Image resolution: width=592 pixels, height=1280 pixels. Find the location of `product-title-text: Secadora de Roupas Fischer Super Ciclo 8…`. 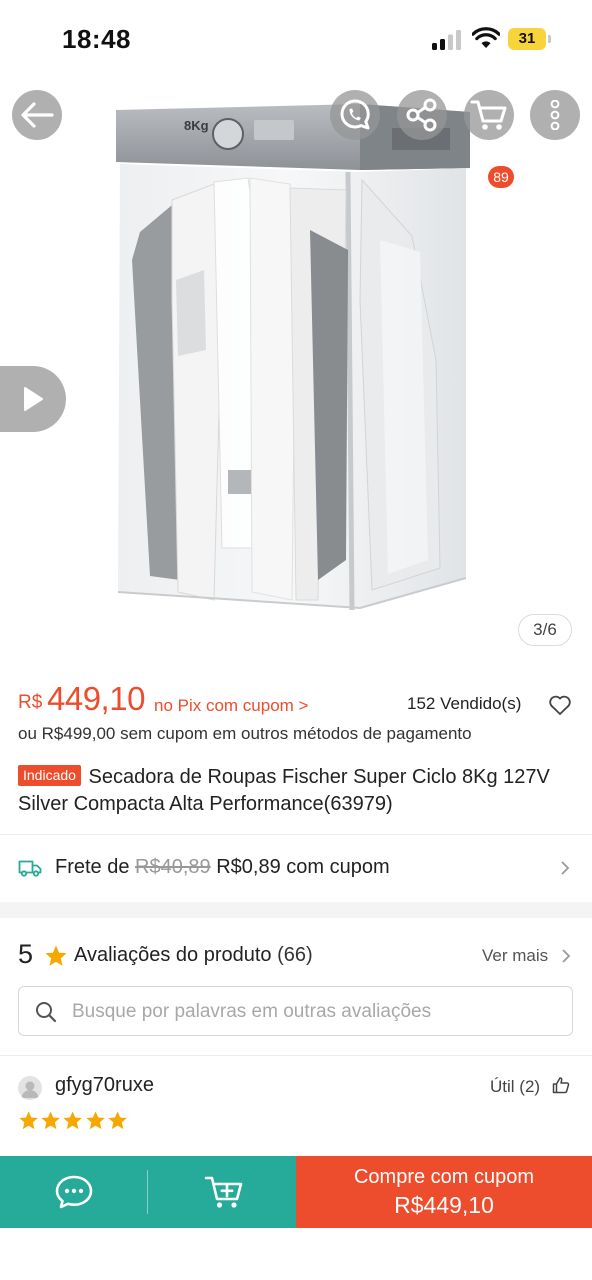

product-title-text: Secadora de Roupas Fischer Super Ciclo 8… is located at coordinates (284, 790).